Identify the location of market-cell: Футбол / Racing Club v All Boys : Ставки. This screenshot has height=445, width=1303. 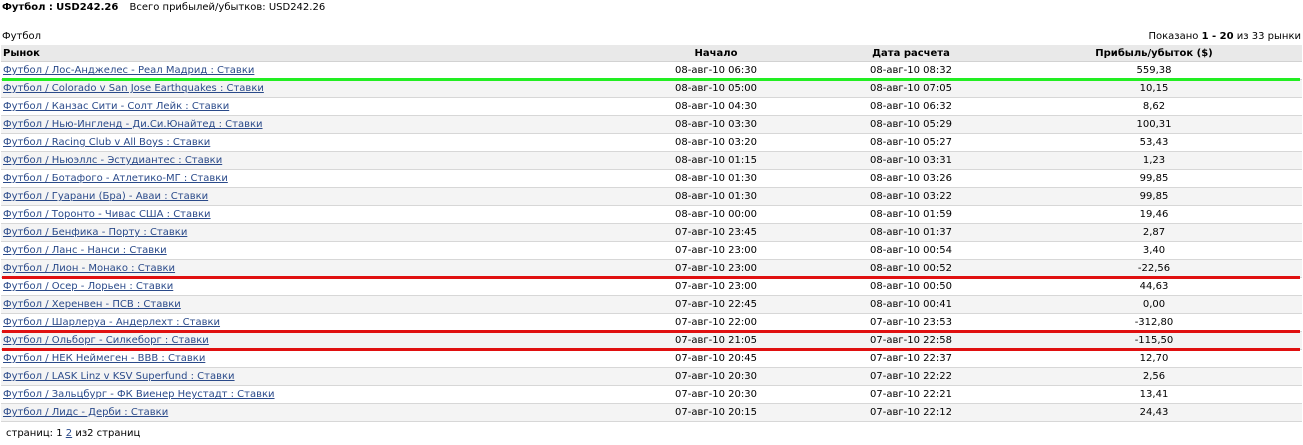
(308, 142).